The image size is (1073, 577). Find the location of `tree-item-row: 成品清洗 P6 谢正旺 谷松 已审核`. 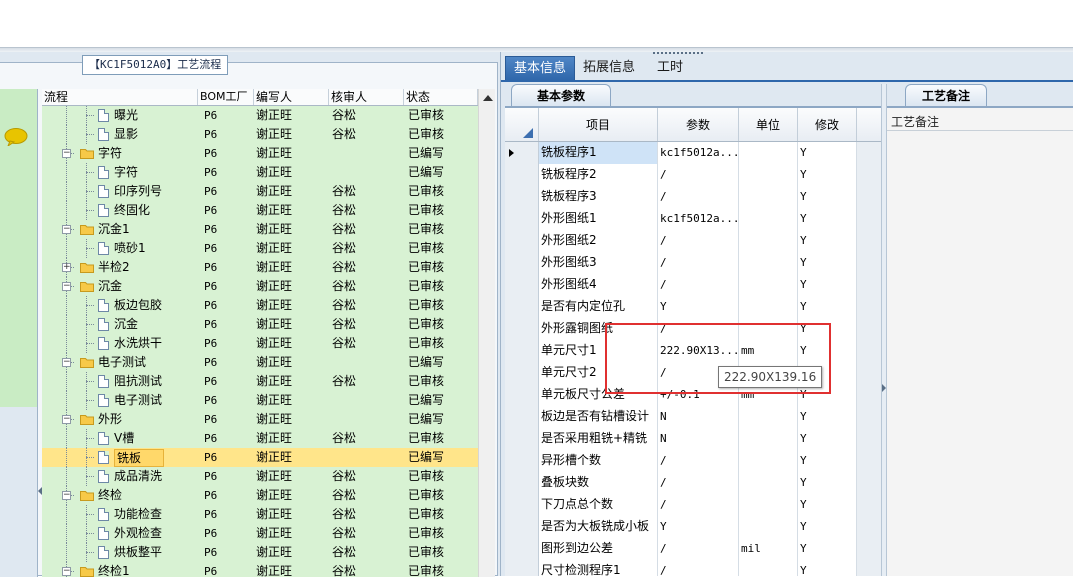

tree-item-row: 成品清洗 P6 谢正旺 谷松 已审核 is located at coordinates (260, 476).